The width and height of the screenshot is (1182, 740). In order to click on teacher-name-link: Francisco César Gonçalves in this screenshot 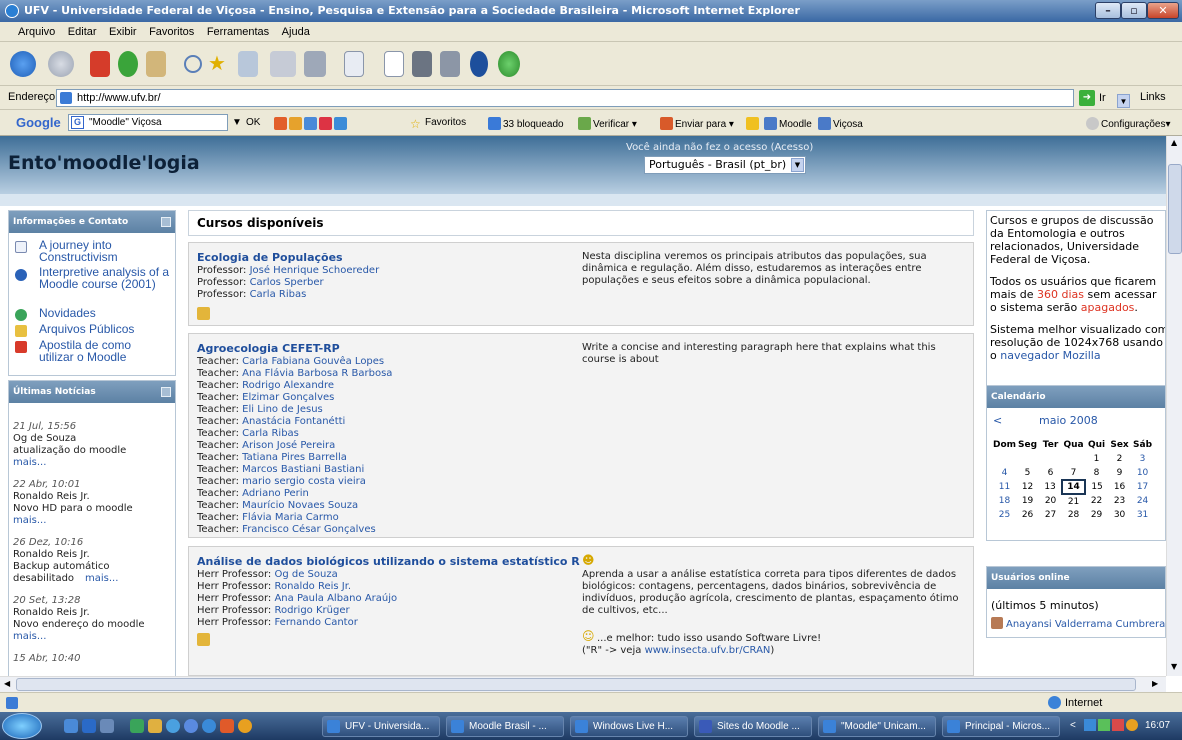, I will do `click(309, 529)`.